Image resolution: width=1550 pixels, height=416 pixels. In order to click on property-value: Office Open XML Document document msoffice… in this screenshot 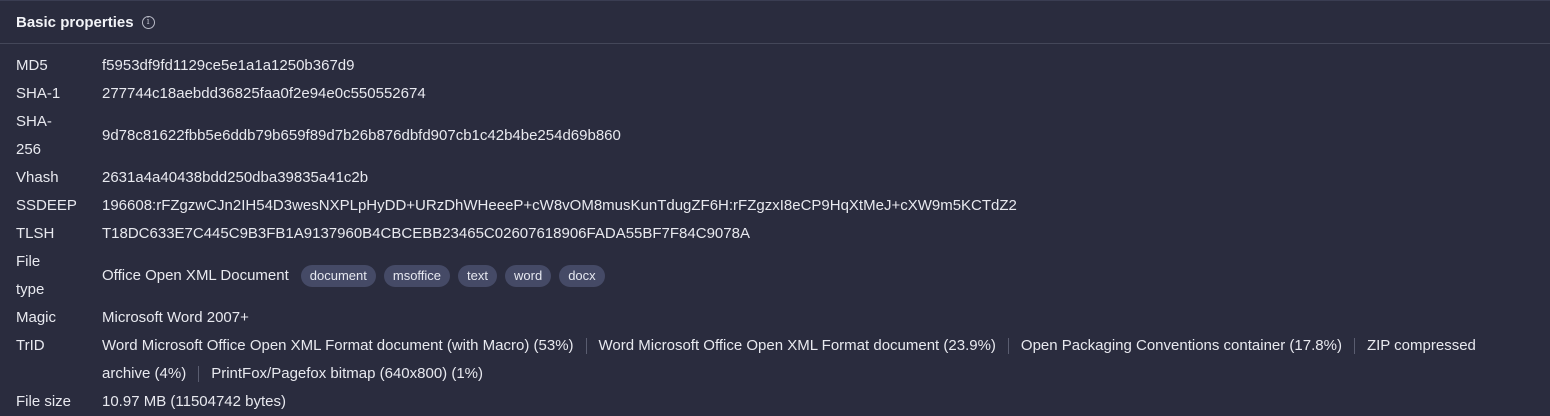, I will do `click(826, 276)`.